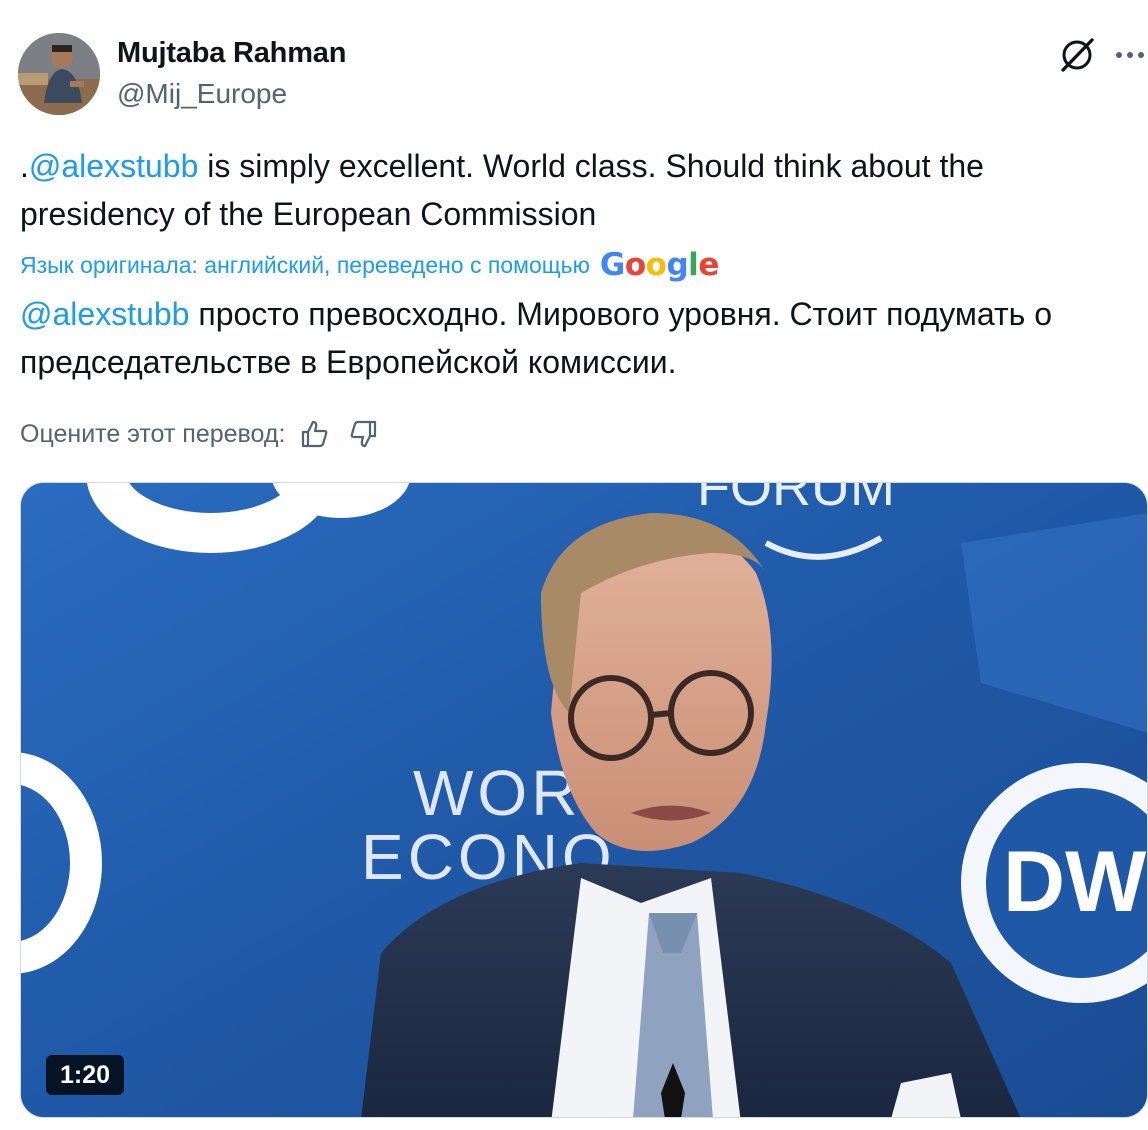  I want to click on mention-link: @alexstubb, so click(113, 166).